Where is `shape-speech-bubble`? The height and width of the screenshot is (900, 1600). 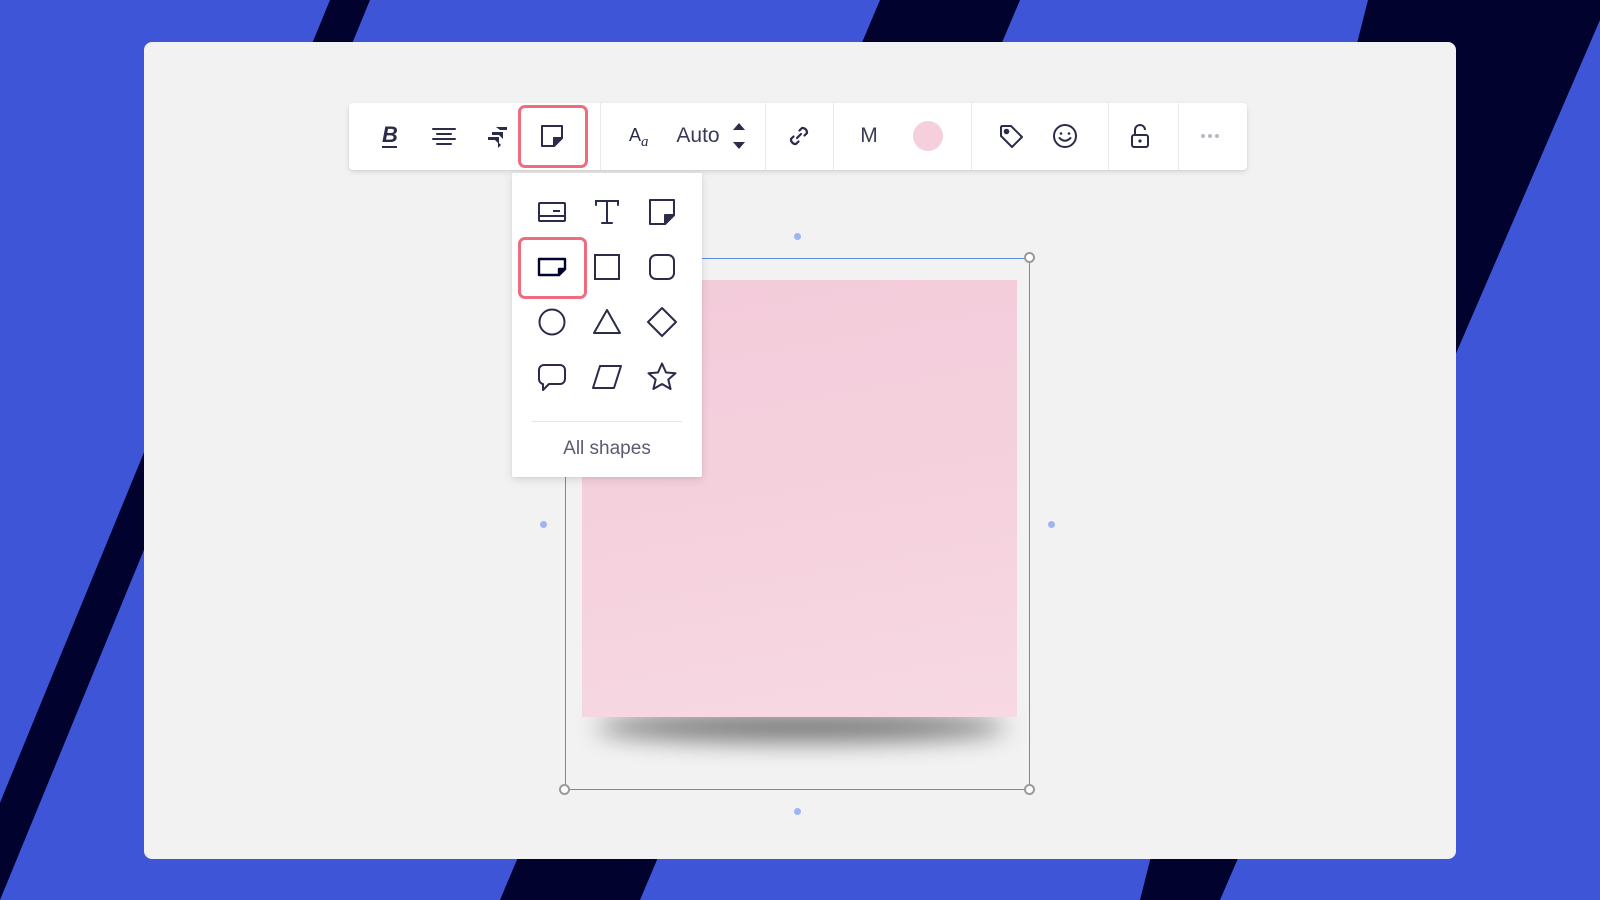
shape-speech-bubble is located at coordinates (552, 377).